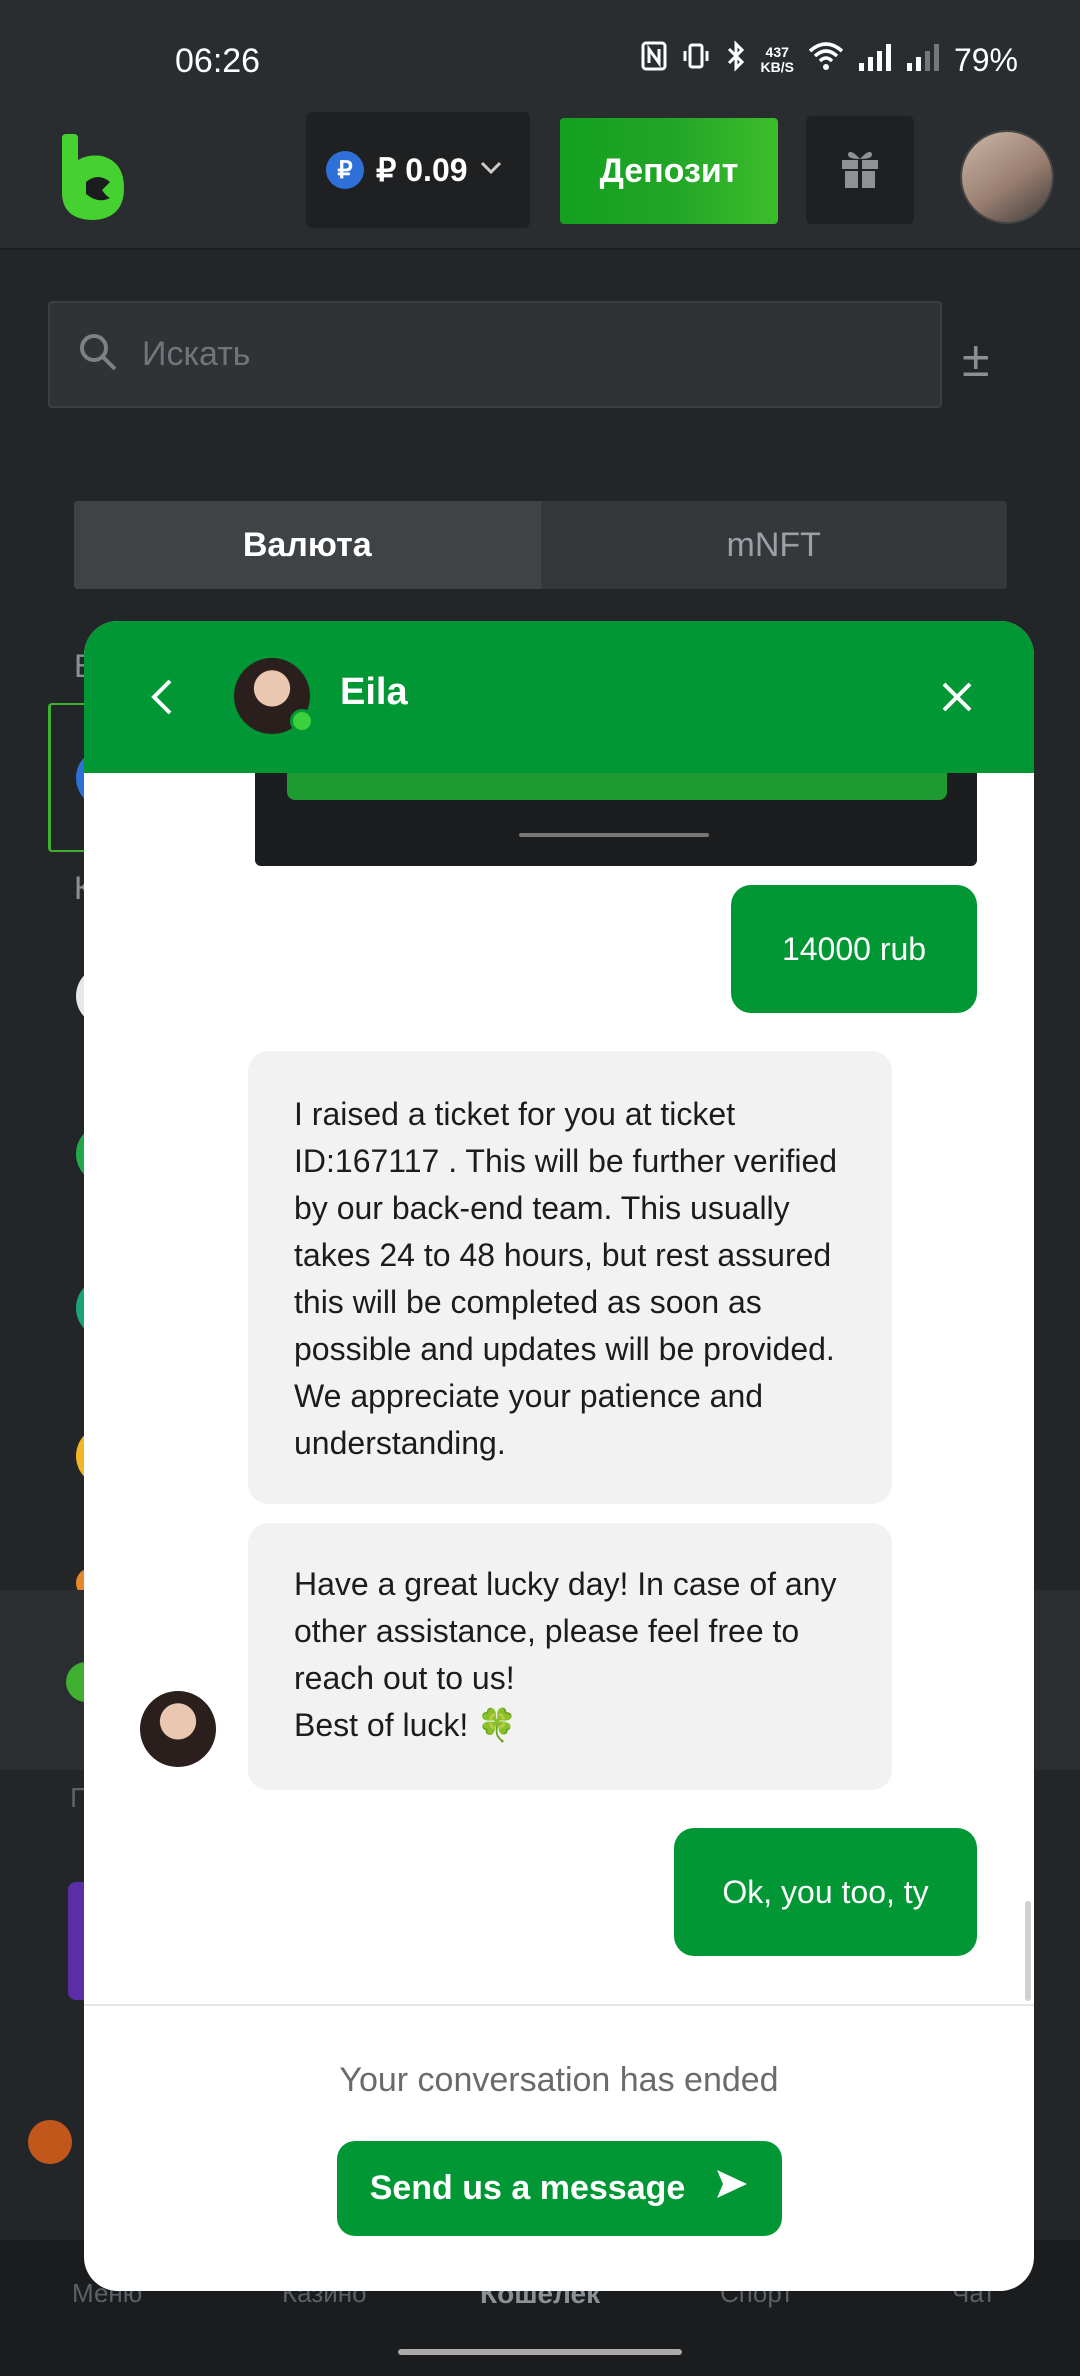 The height and width of the screenshot is (2376, 1080). I want to click on status-icons: 437 KB/S 79%, so click(829, 60).